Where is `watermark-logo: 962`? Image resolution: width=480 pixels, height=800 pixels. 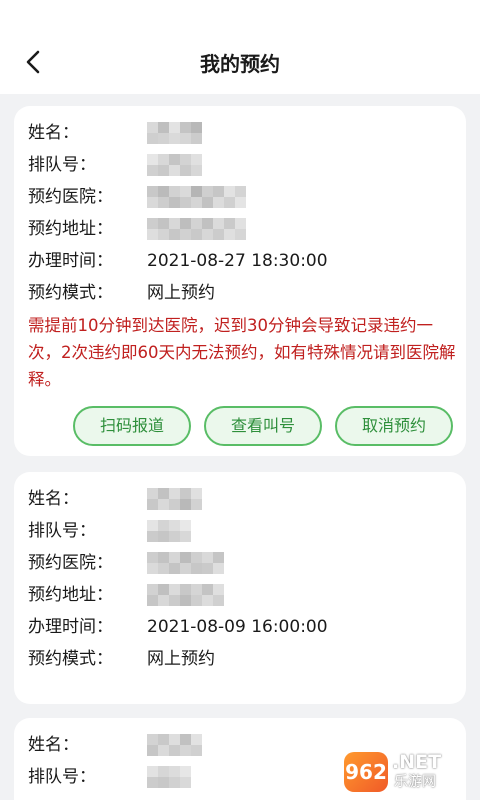
watermark-logo: 962 is located at coordinates (366, 772).